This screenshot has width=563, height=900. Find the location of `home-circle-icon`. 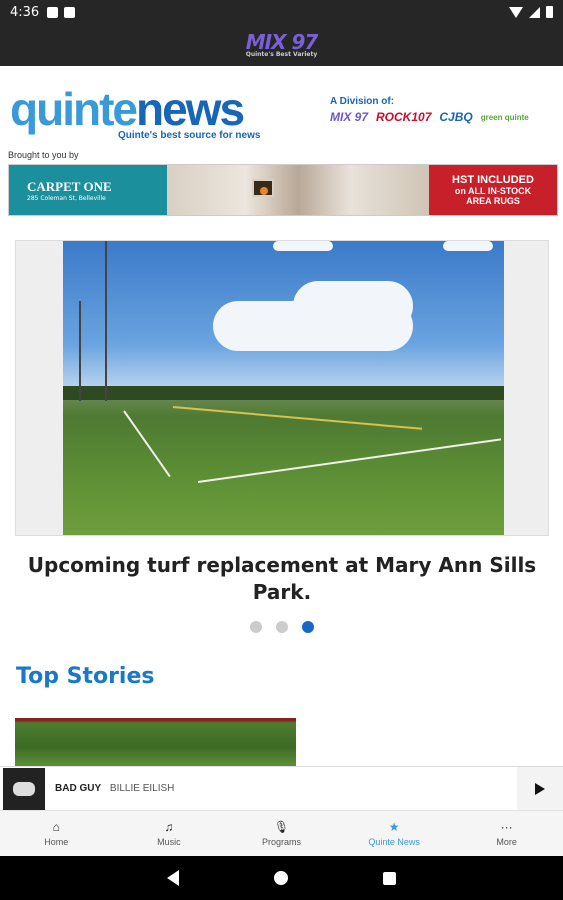

home-circle-icon is located at coordinates (281, 878).